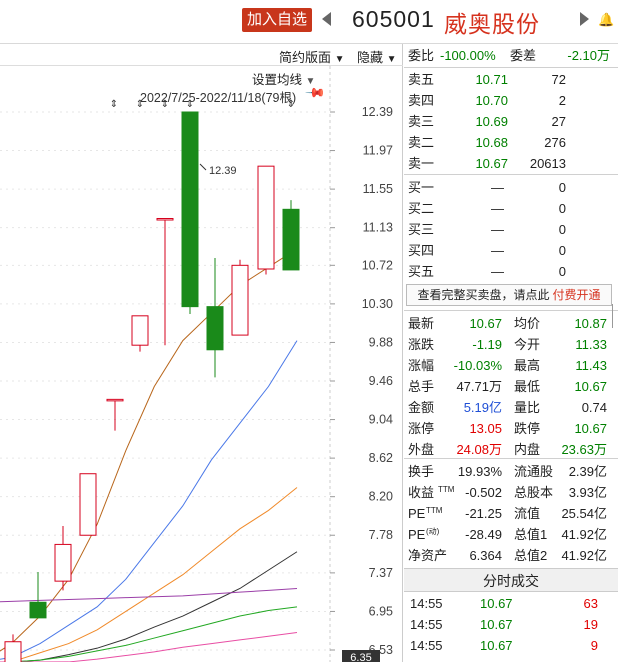 The height and width of the screenshot is (662, 618). Describe the element at coordinates (417, 513) in the screenshot. I see `fundamental-label: PE` at that location.